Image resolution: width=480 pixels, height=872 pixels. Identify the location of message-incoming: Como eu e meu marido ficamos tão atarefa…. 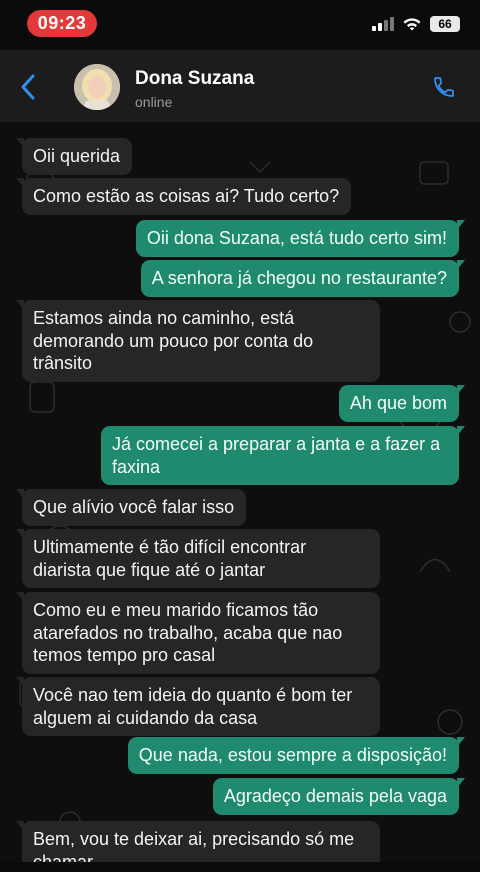
(198, 633).